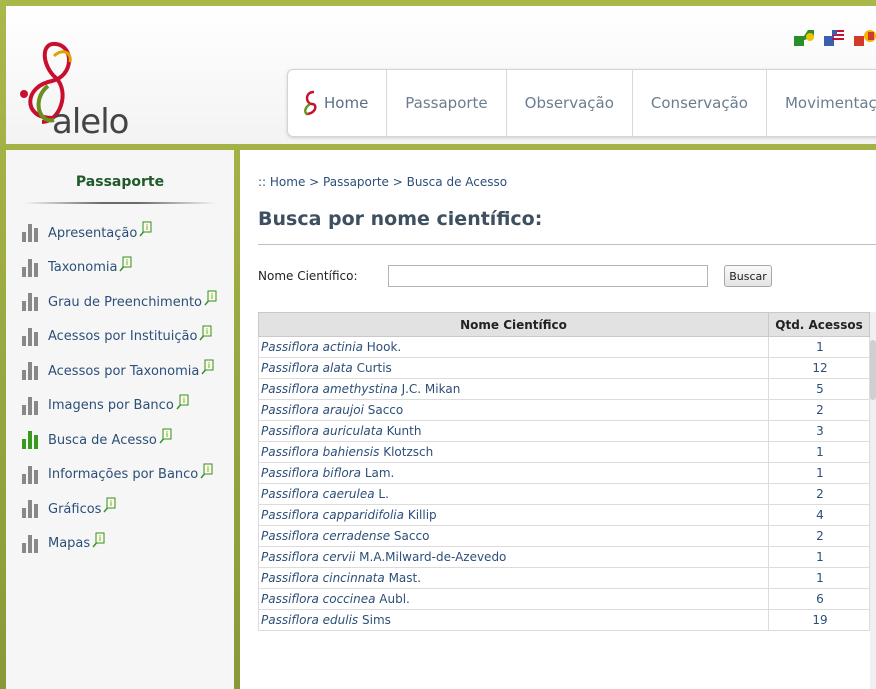 The height and width of the screenshot is (689, 876). What do you see at coordinates (120, 233) in the screenshot?
I see `sidebar-item: Apresentação i` at bounding box center [120, 233].